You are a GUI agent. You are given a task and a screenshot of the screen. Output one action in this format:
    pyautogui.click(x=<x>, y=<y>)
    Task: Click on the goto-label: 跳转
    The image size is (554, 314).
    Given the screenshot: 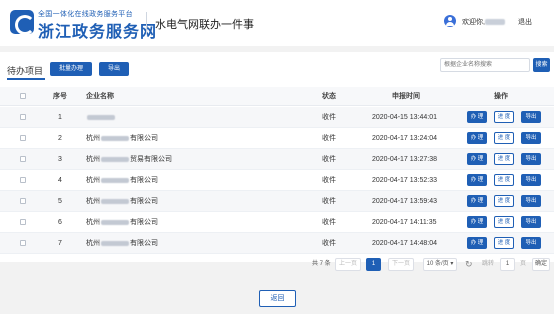 What is the action you would take?
    pyautogui.click(x=488, y=264)
    